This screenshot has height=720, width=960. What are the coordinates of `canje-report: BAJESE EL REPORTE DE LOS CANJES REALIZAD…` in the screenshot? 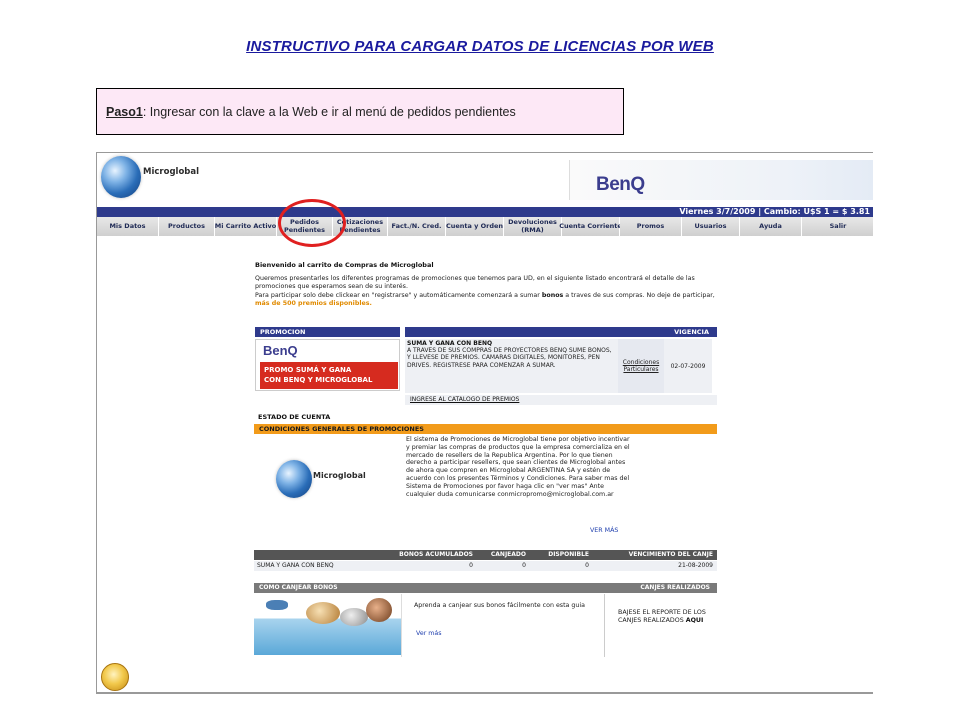 It's located at (660, 625).